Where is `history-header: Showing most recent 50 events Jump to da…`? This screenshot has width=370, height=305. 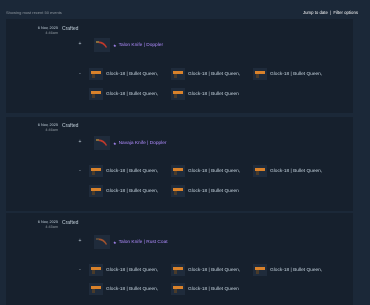 history-header: Showing most recent 50 events Jump to da… is located at coordinates (182, 12).